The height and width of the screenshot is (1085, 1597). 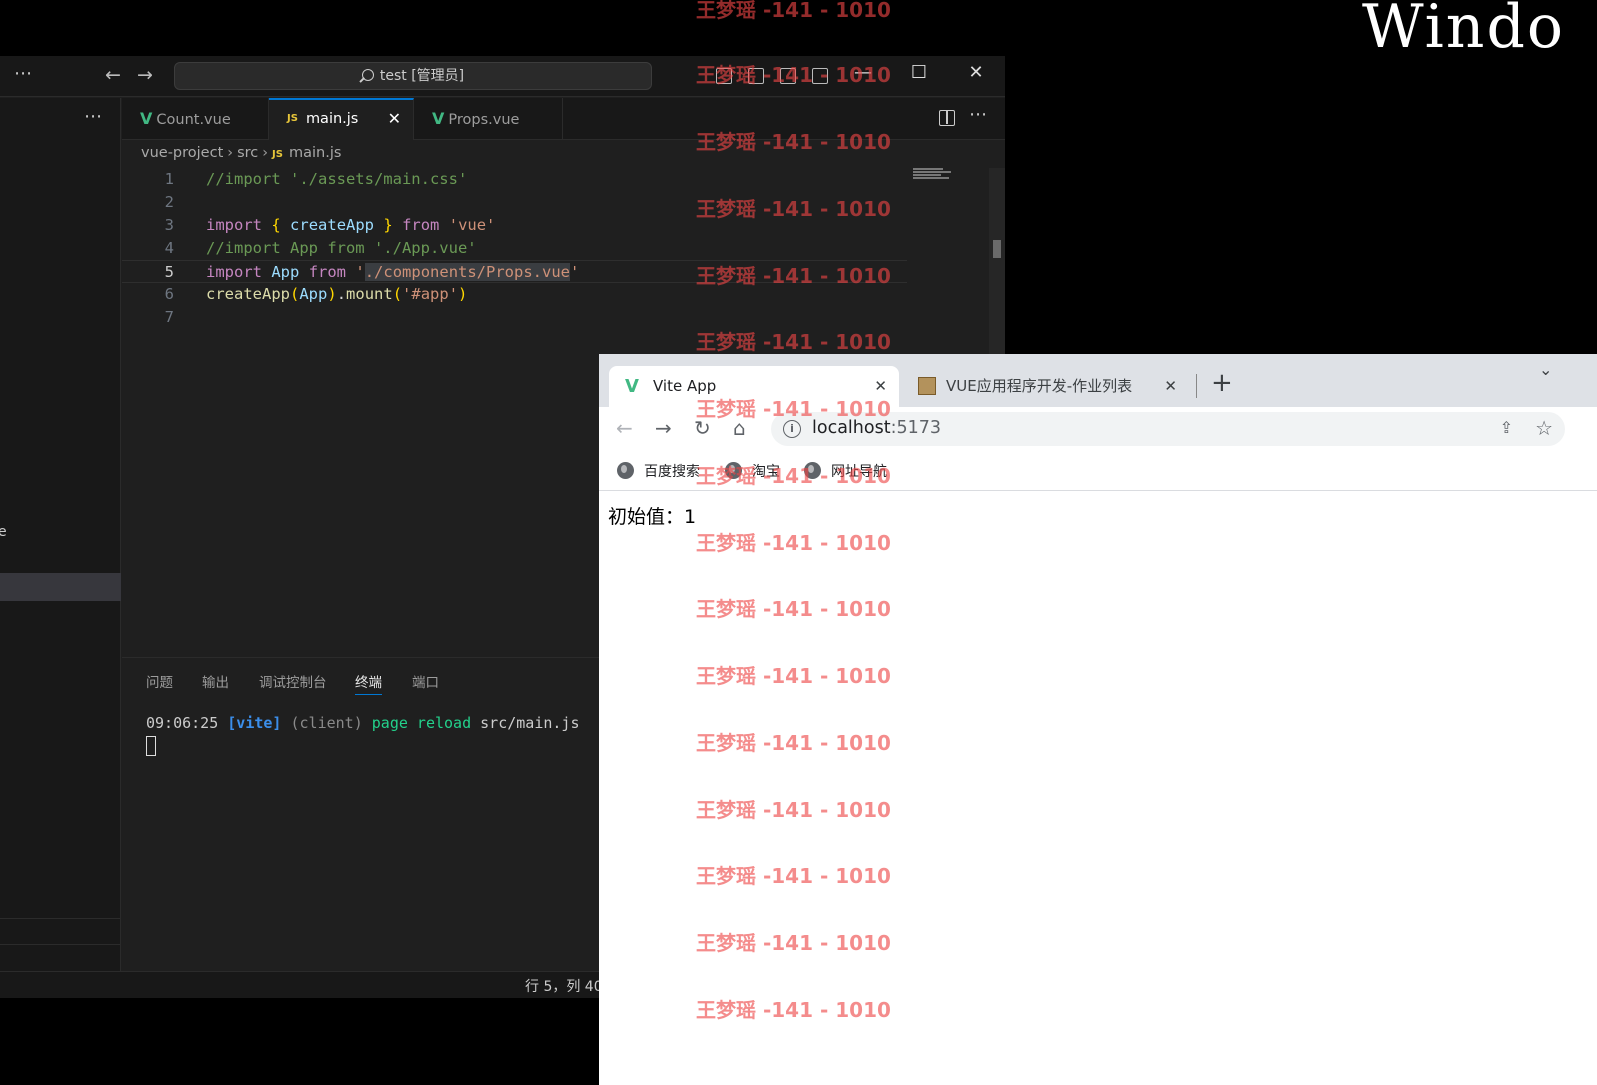 I want to click on toggle-panel-icon, so click(x=756, y=76).